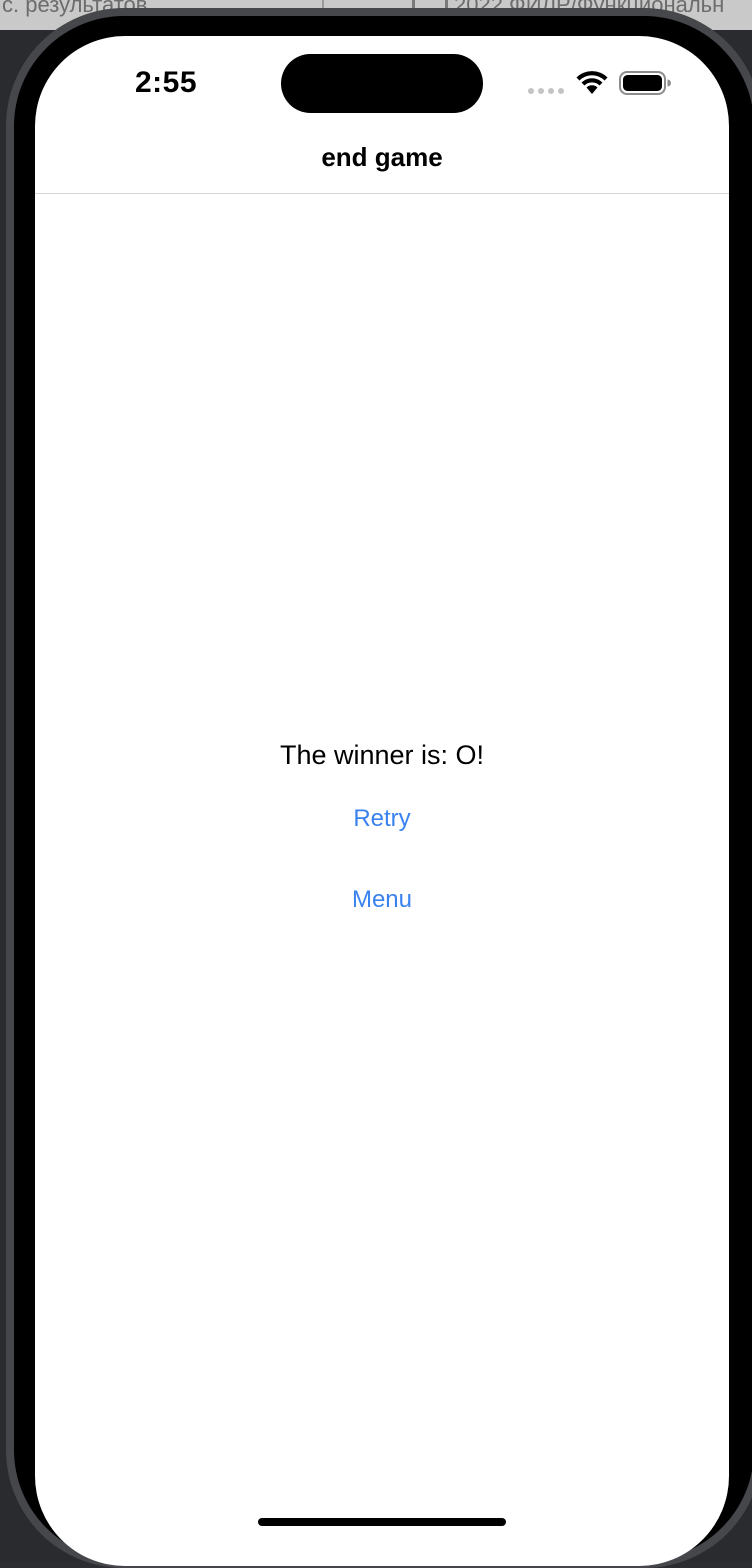 This screenshot has height=1568, width=752. What do you see at coordinates (645, 83) in the screenshot?
I see `battery-icon` at bounding box center [645, 83].